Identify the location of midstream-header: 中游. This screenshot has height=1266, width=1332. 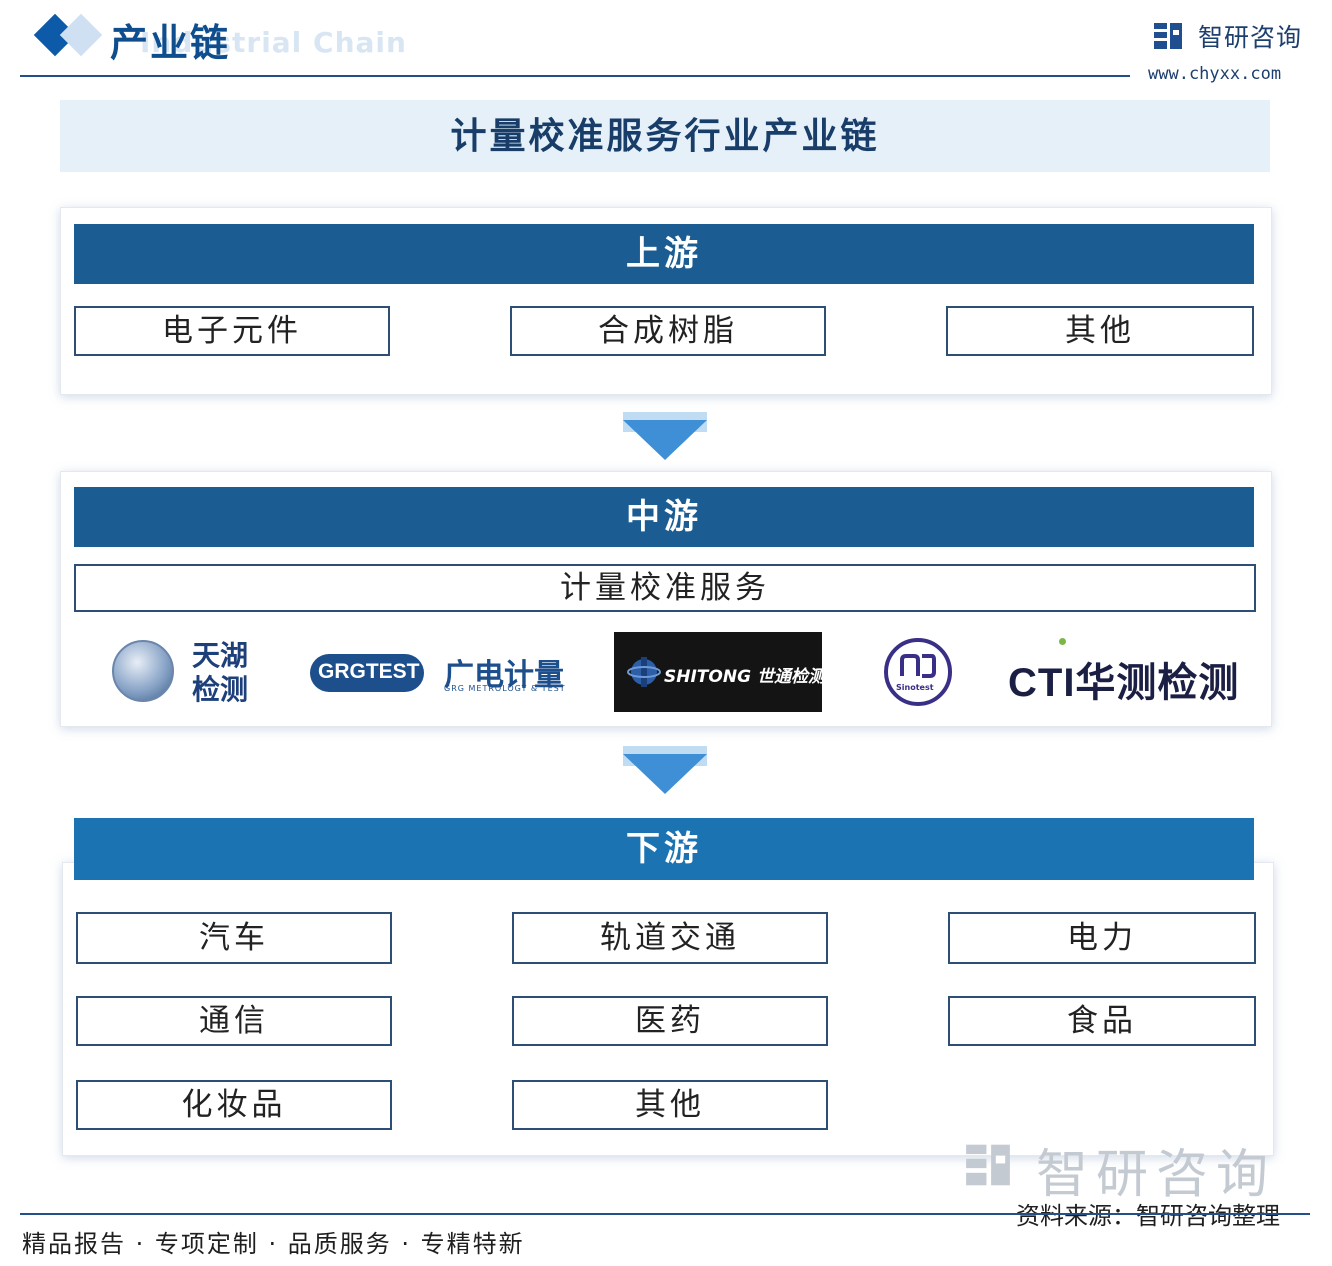
(664, 517).